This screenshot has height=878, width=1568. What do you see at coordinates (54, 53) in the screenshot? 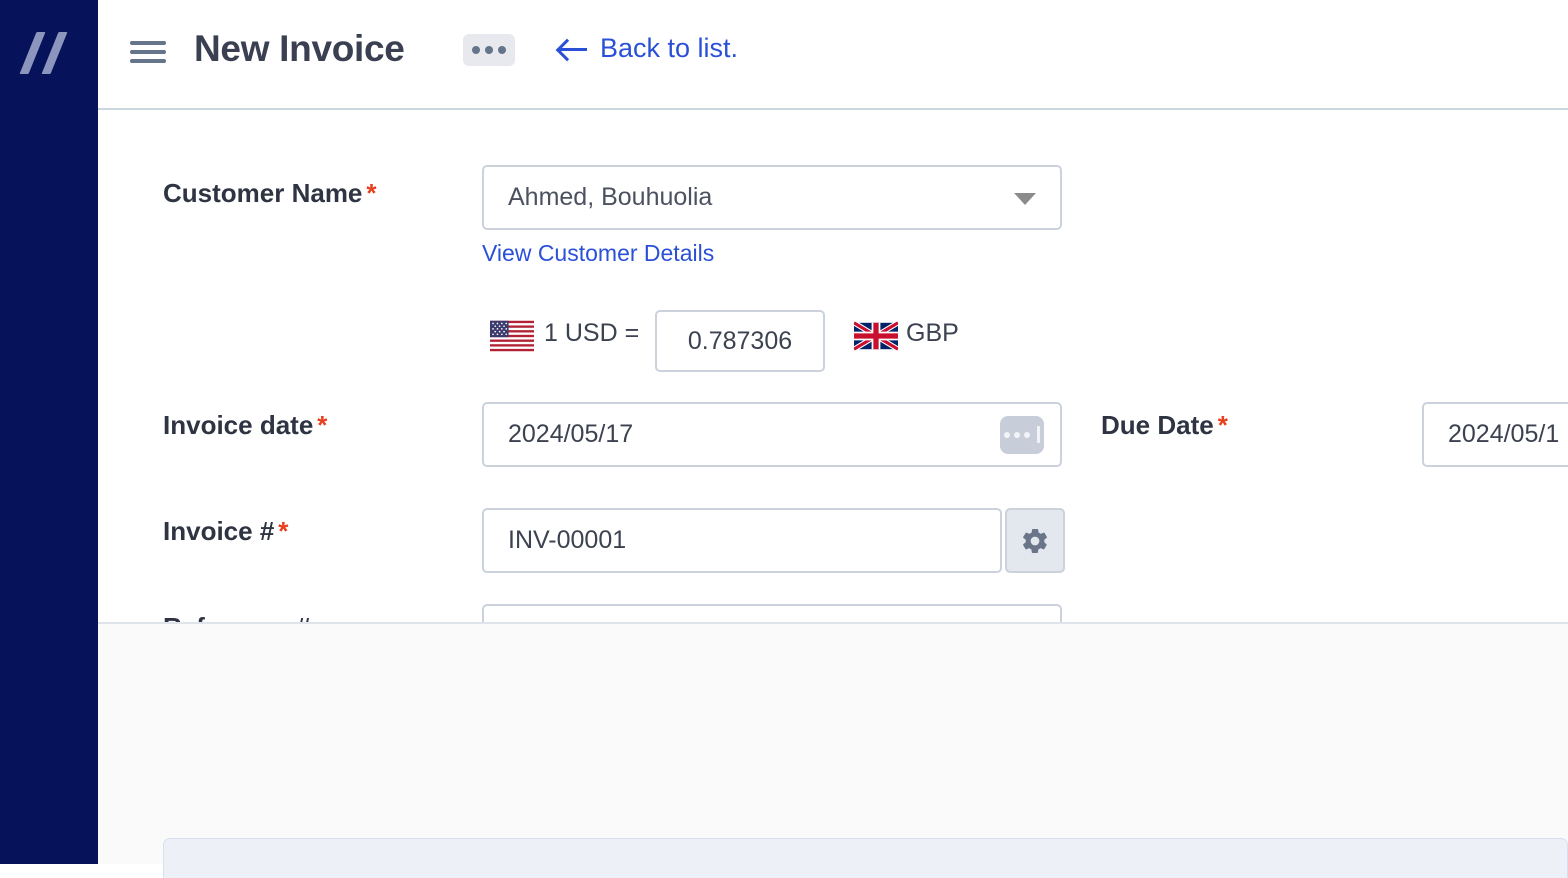
I see `logo-slash-right` at bounding box center [54, 53].